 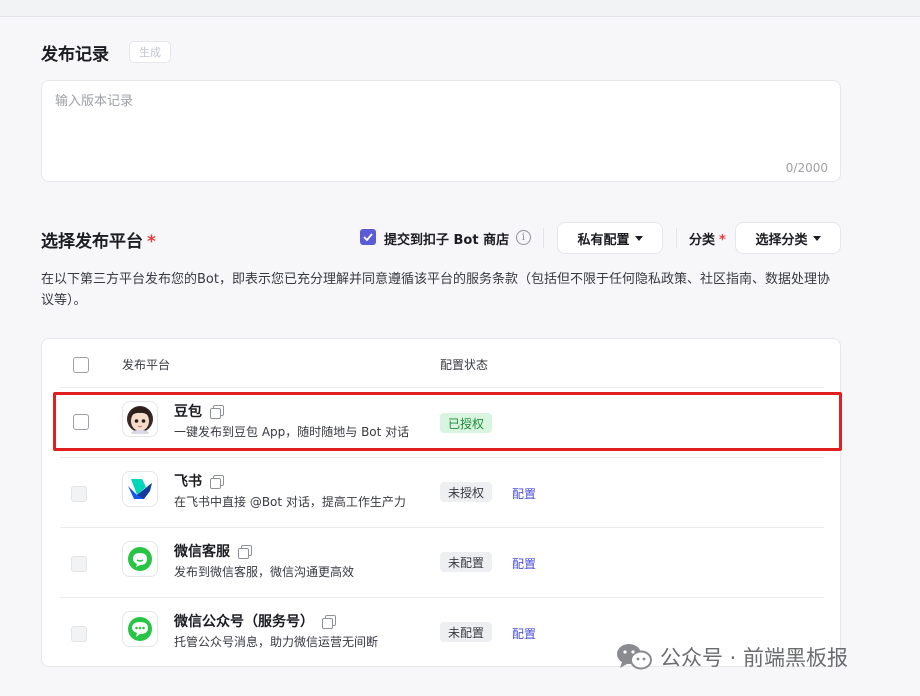 I want to click on release-record-title: 发布记录, so click(x=75, y=55).